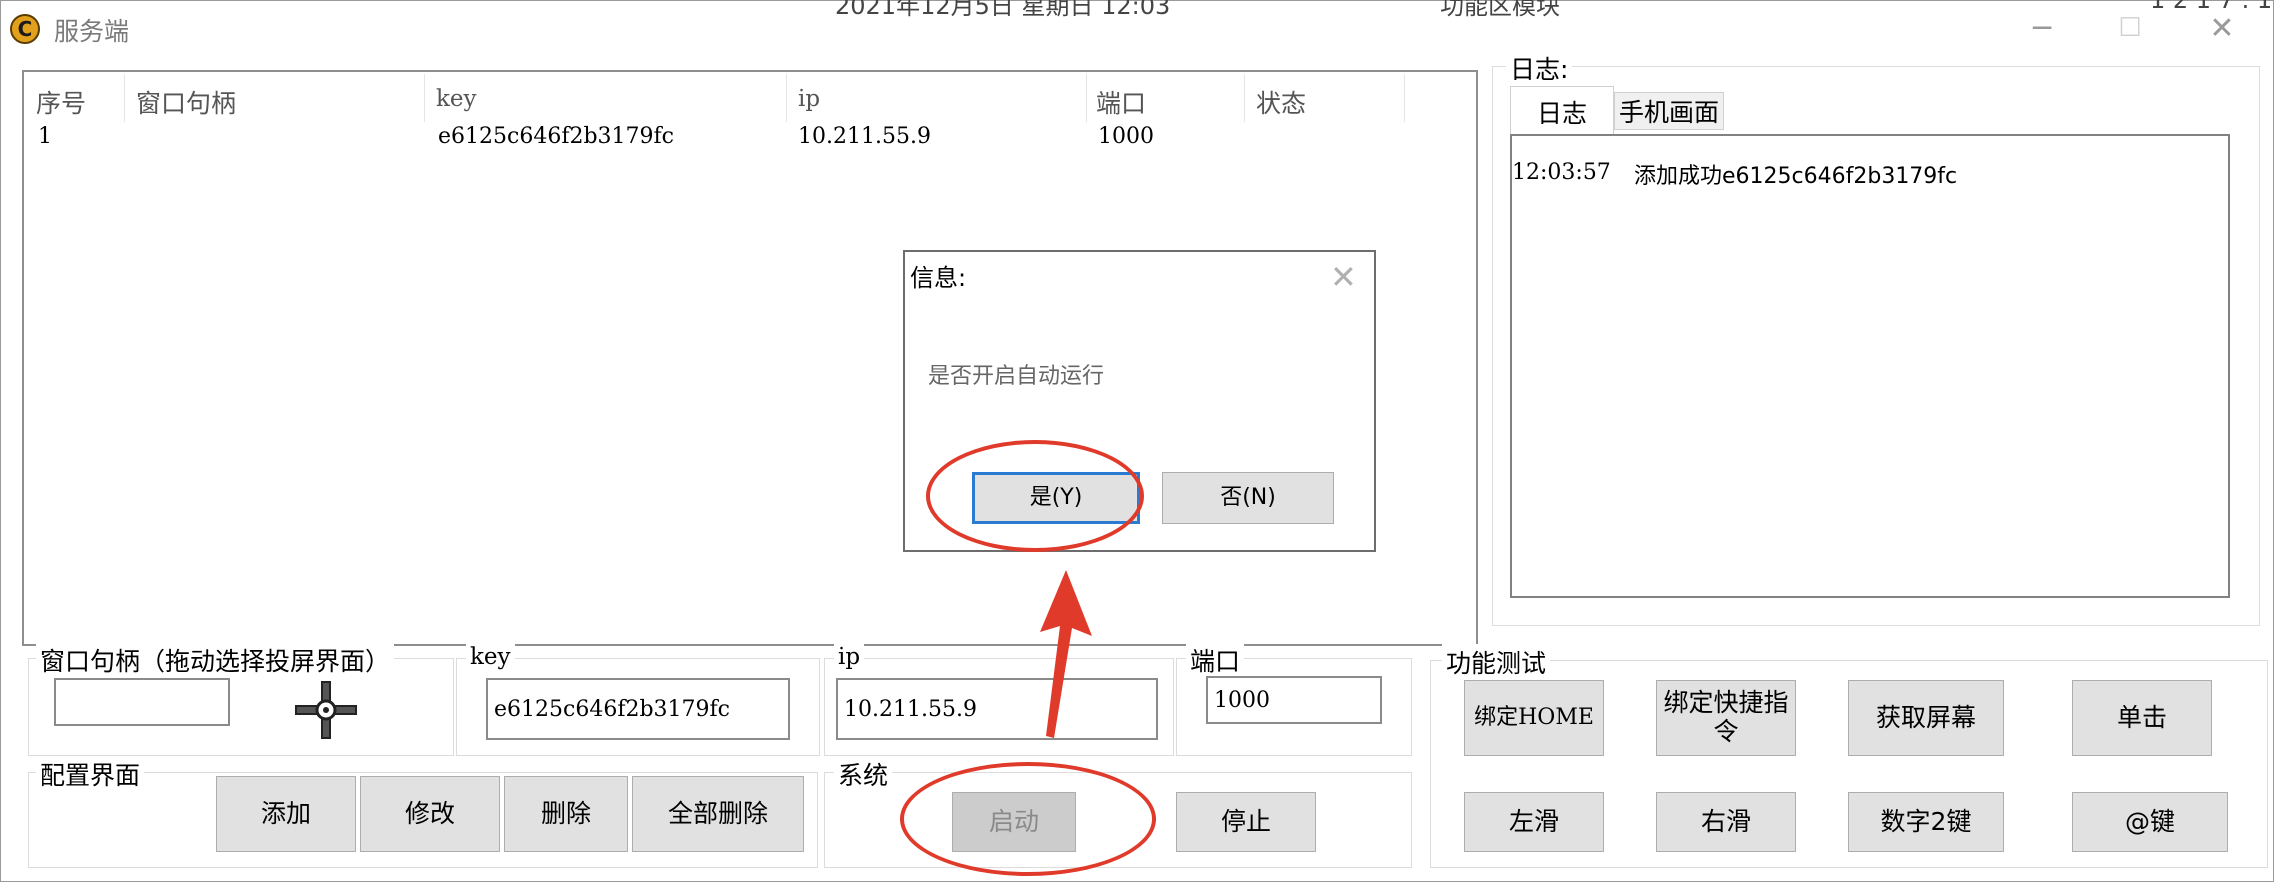 This screenshot has height=882, width=2274. I want to click on tab-phone-screen: 手机画面, so click(1669, 111).